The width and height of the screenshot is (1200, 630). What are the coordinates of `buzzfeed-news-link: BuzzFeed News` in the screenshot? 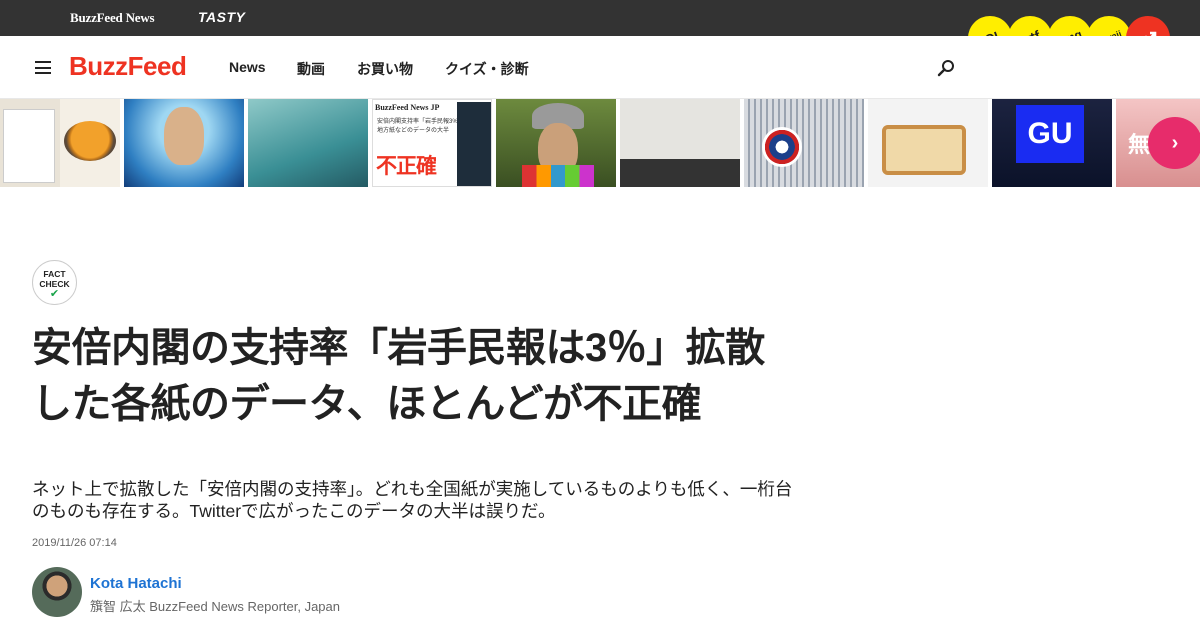 It's located at (112, 18).